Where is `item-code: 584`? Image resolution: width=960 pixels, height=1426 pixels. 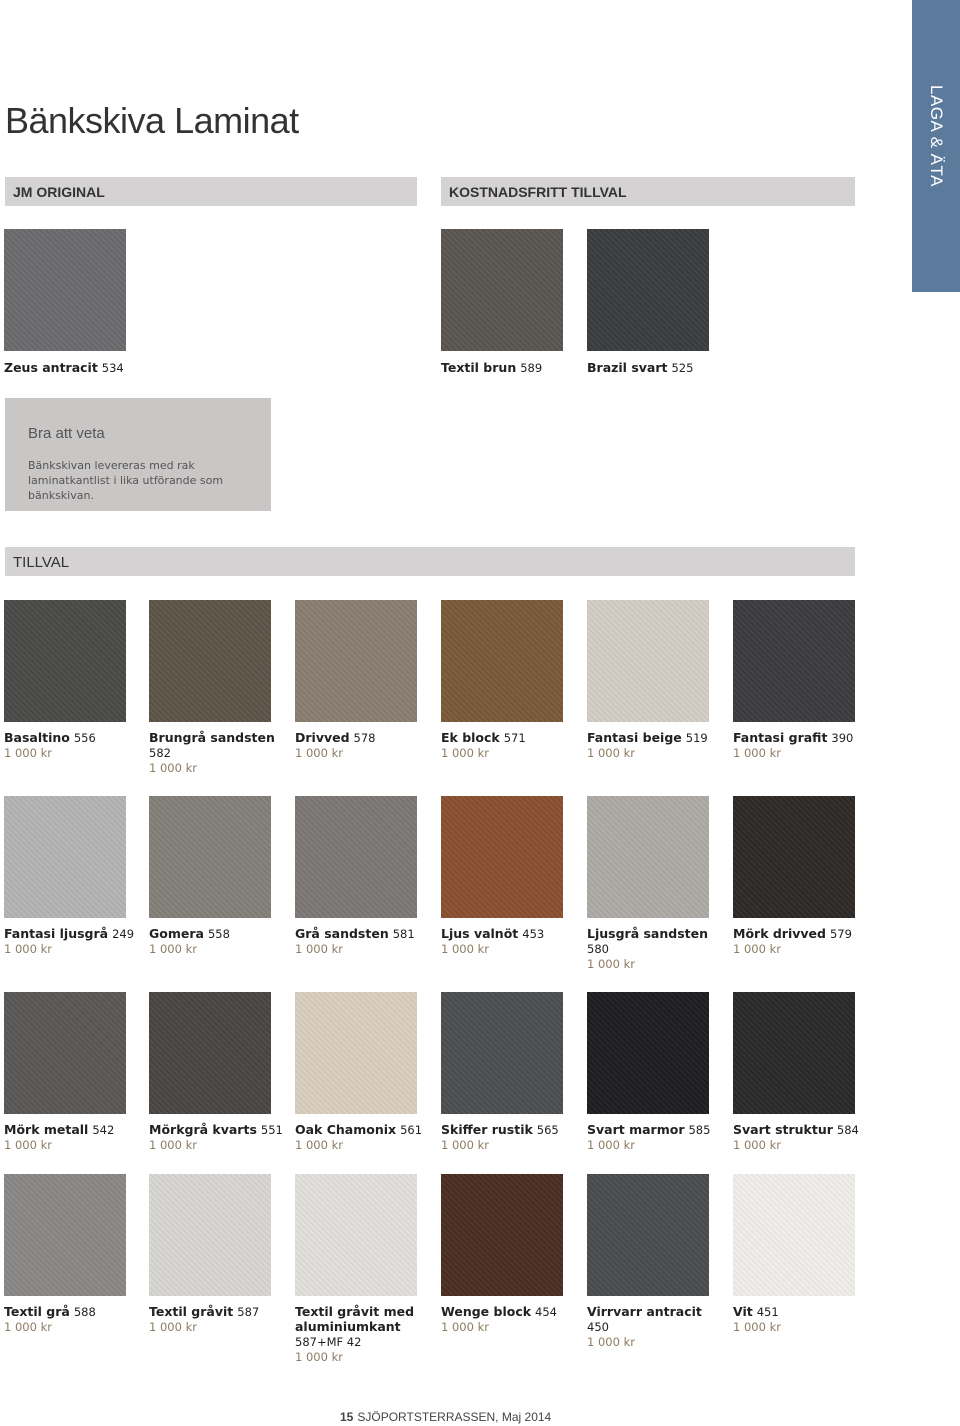
item-code: 584 is located at coordinates (847, 1130).